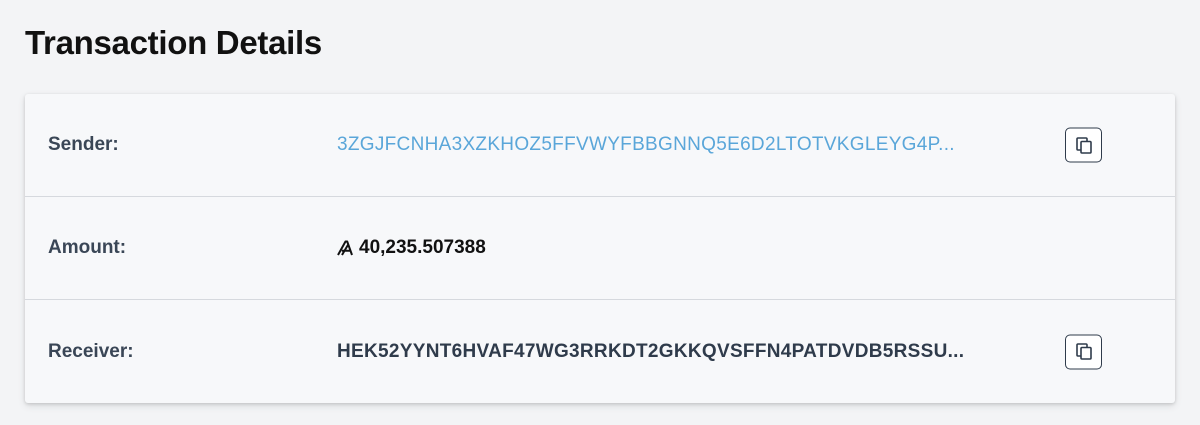  I want to click on copy-receiver-button, so click(1083, 351).